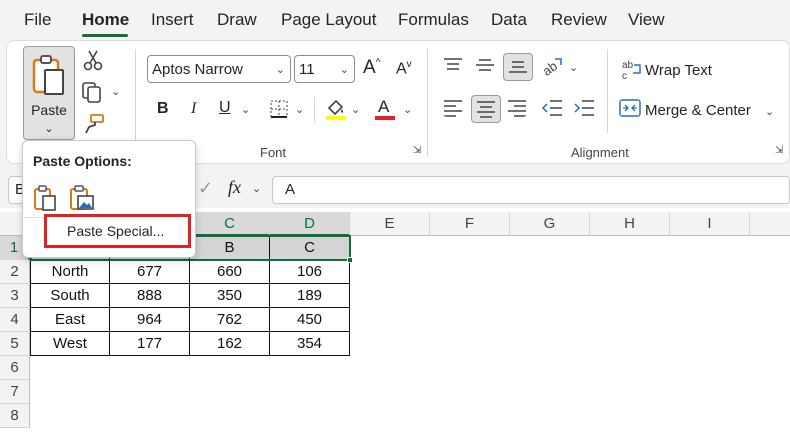  What do you see at coordinates (299, 109) in the screenshot?
I see `borders-chevron-down-icon: ⌄` at bounding box center [299, 109].